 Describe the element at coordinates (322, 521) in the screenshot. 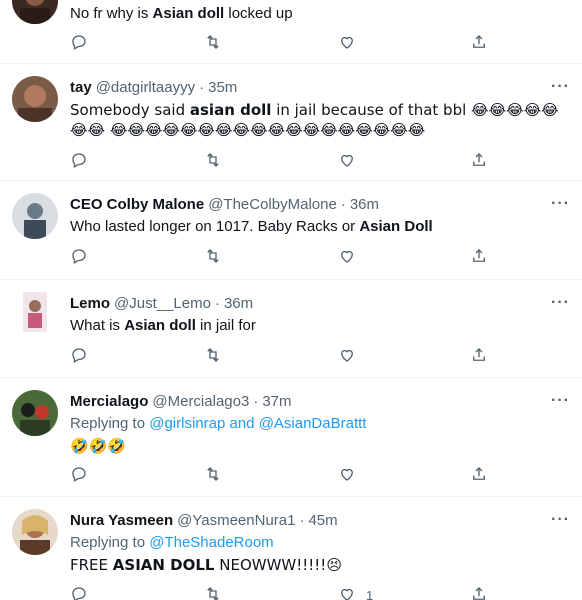

I see `timestamp: 45m` at that location.